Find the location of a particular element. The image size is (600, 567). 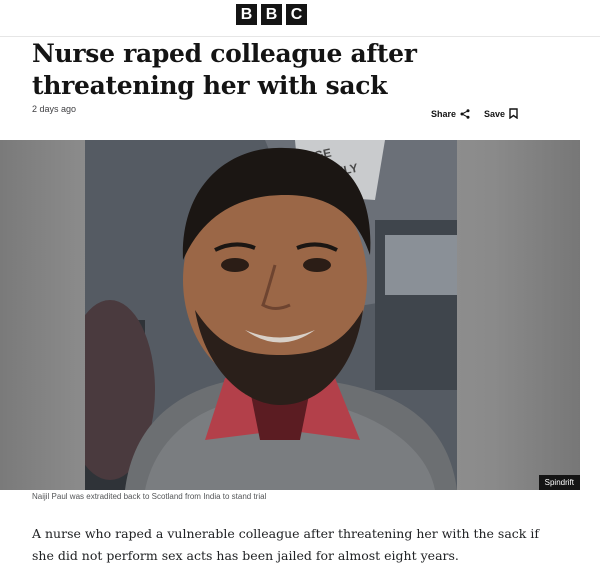

save-label: Save is located at coordinates (495, 113).